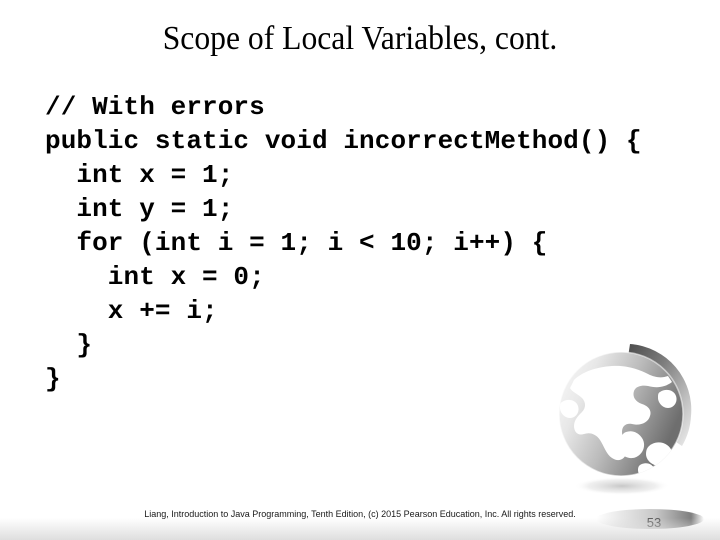 The image size is (720, 540). Describe the element at coordinates (155, 277) in the screenshot. I see `code-line: int x = 0;` at that location.